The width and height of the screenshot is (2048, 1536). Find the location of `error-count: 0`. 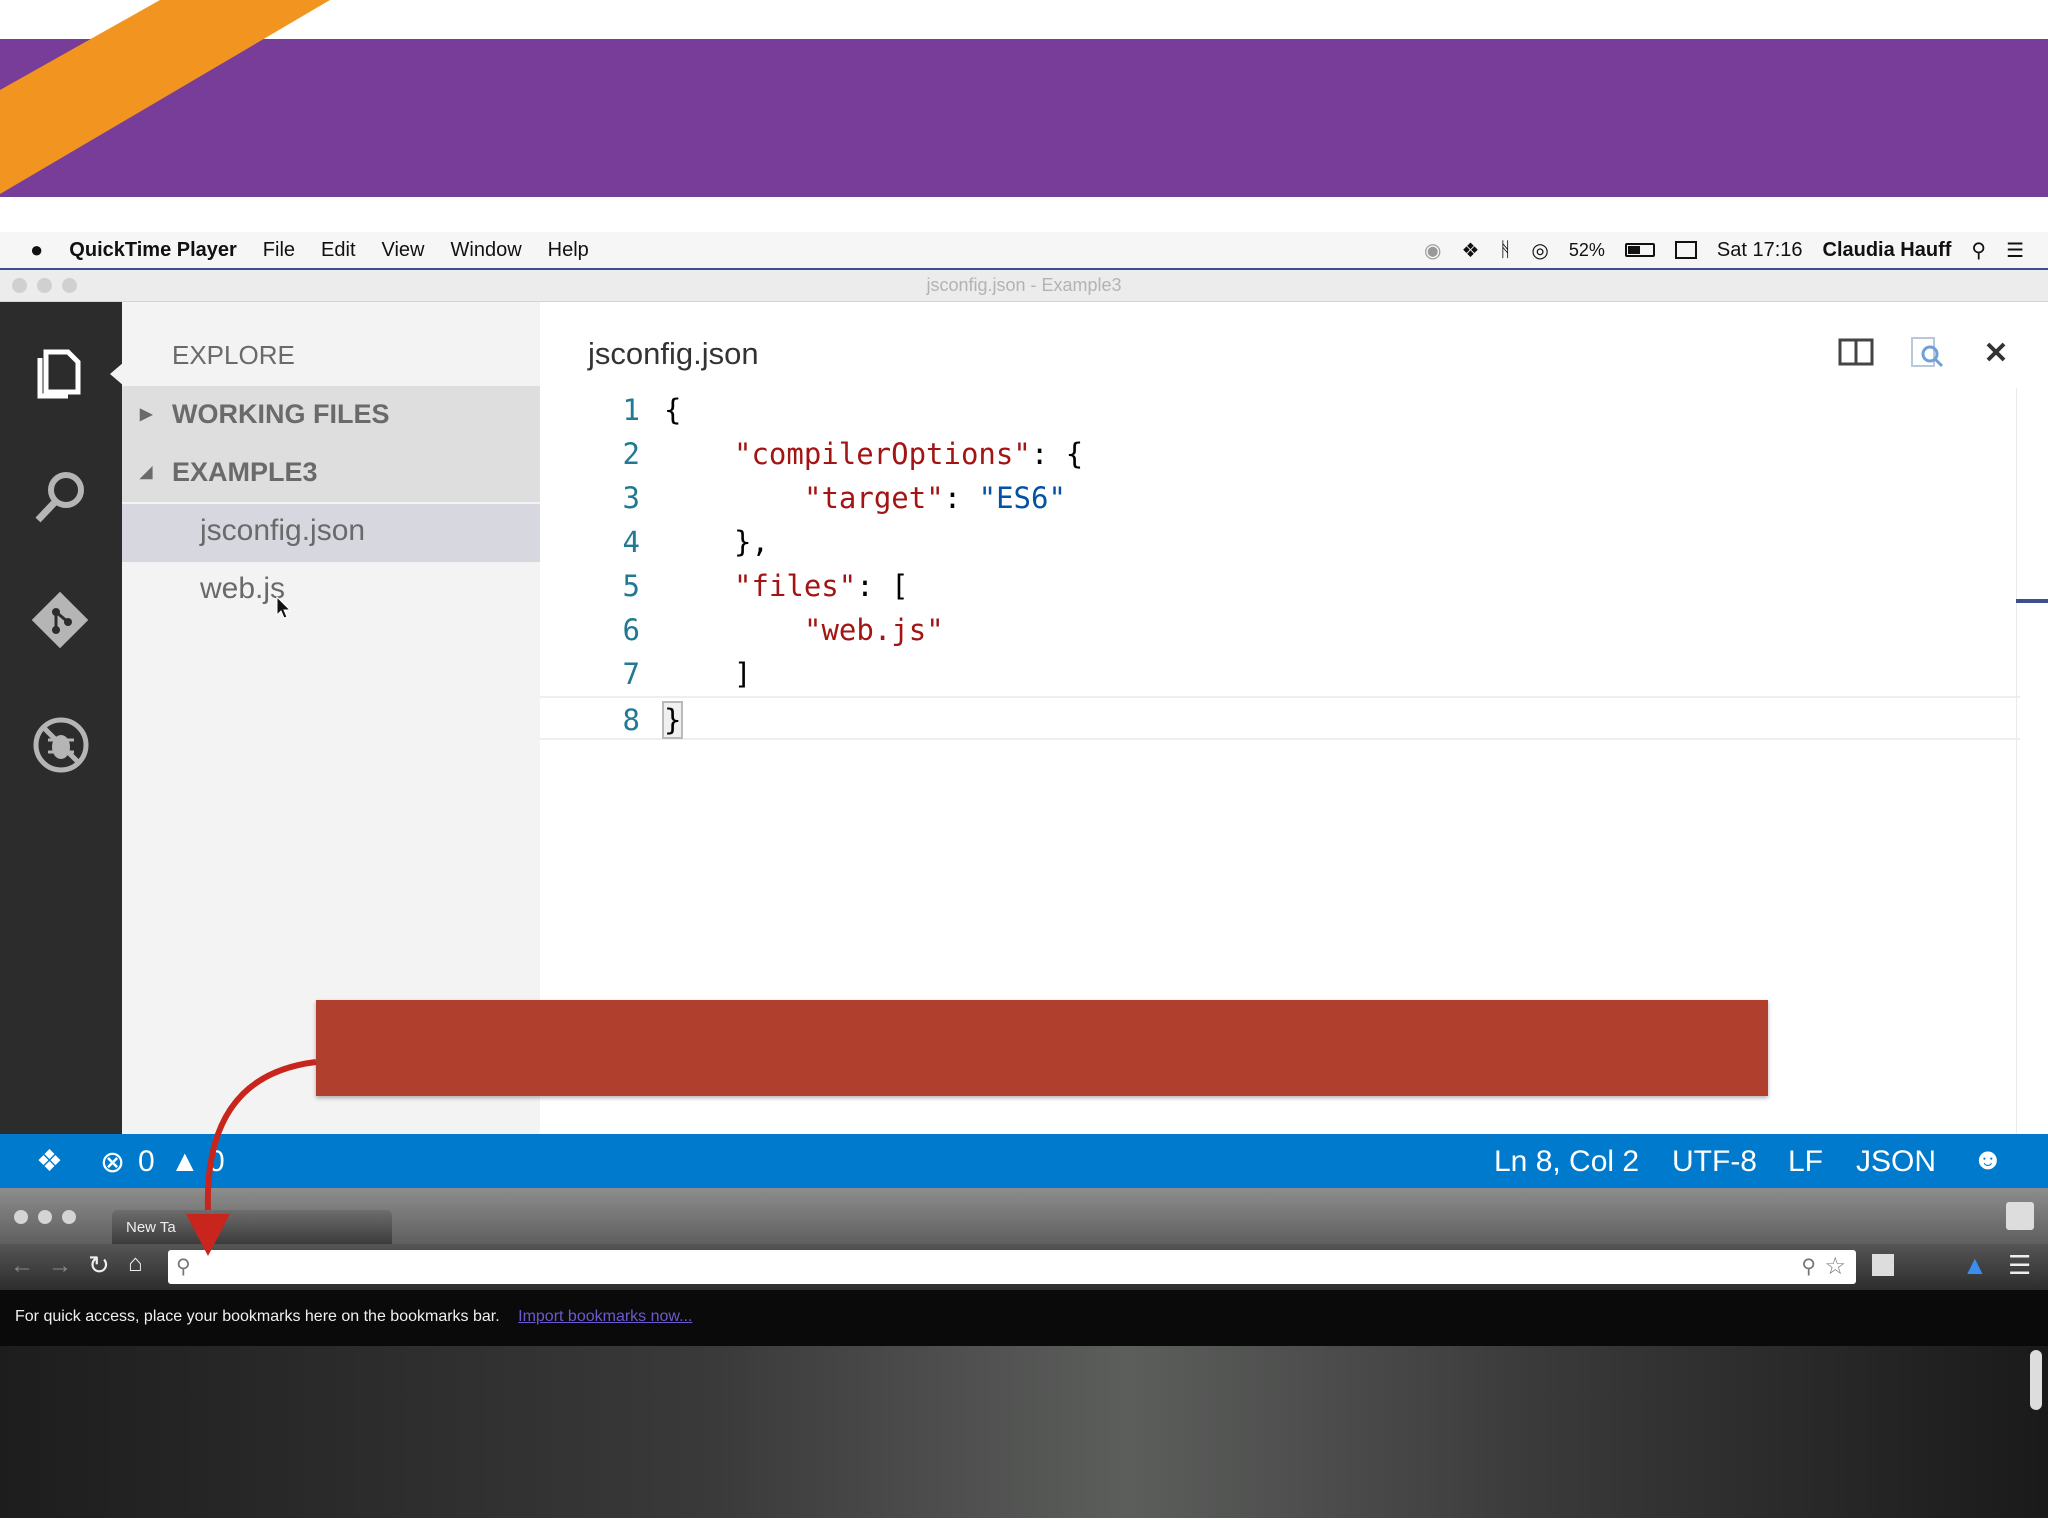

error-count: 0 is located at coordinates (146, 1162).